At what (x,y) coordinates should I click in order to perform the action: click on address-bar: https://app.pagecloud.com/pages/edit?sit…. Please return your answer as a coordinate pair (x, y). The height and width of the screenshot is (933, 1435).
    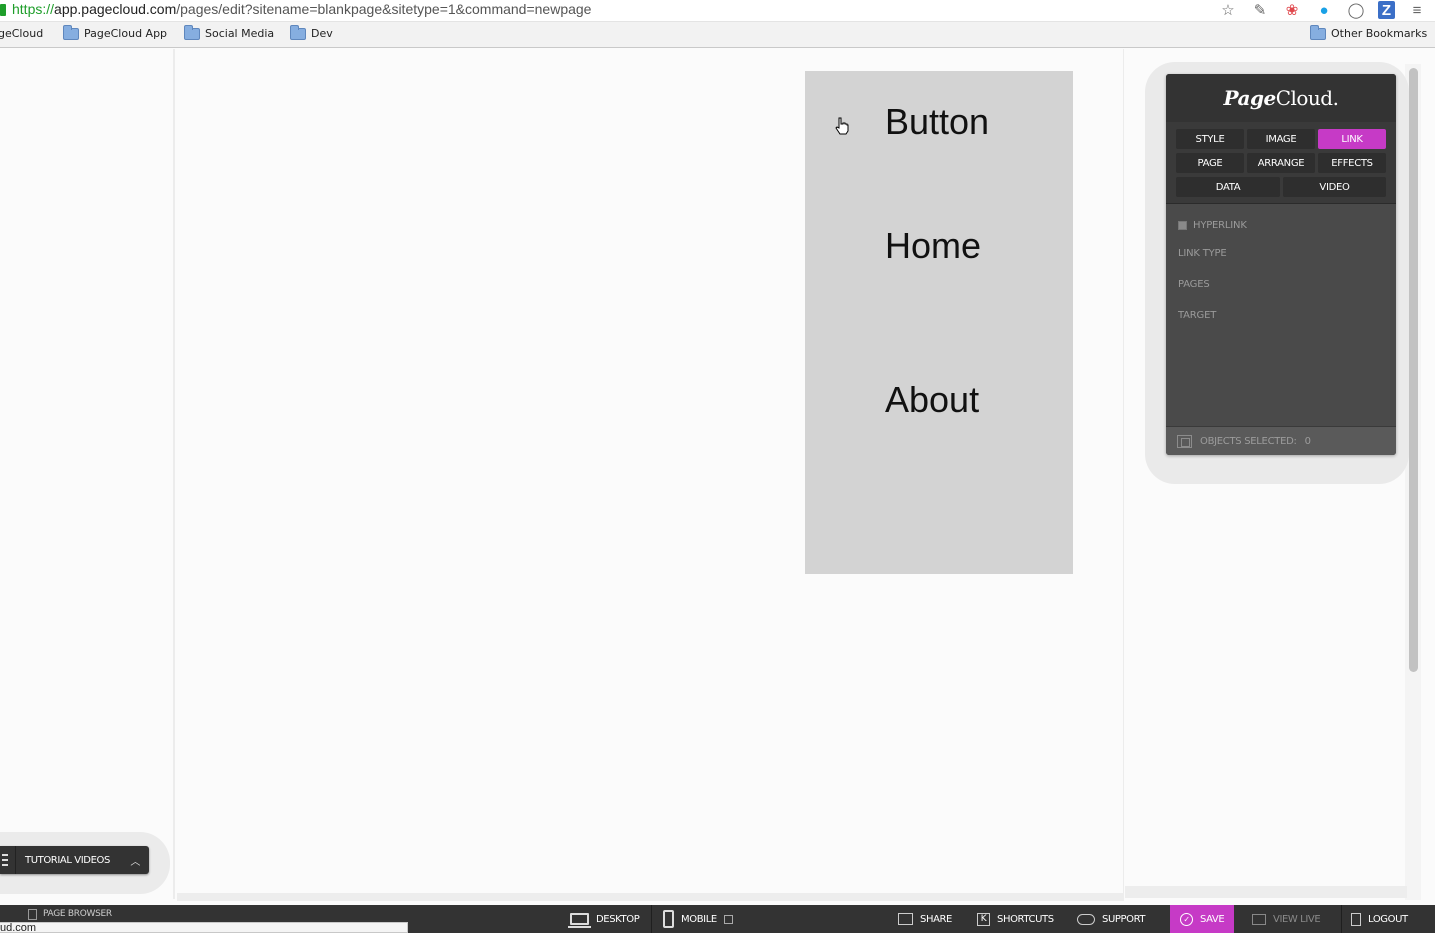
    Looking at the image, I should click on (717, 11).